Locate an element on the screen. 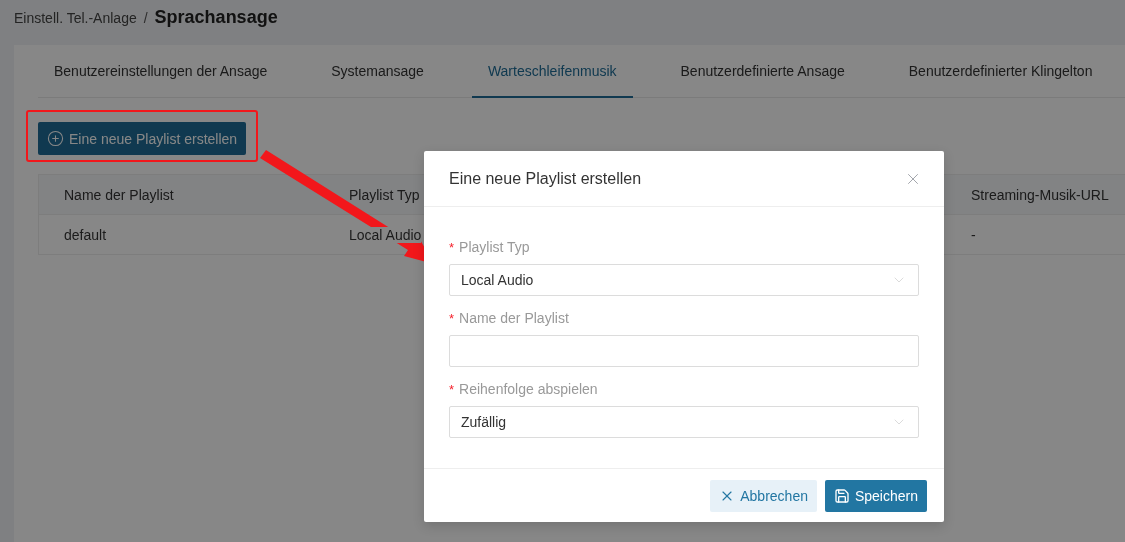  column-header: Playlist Typ is located at coordinates (385, 194).